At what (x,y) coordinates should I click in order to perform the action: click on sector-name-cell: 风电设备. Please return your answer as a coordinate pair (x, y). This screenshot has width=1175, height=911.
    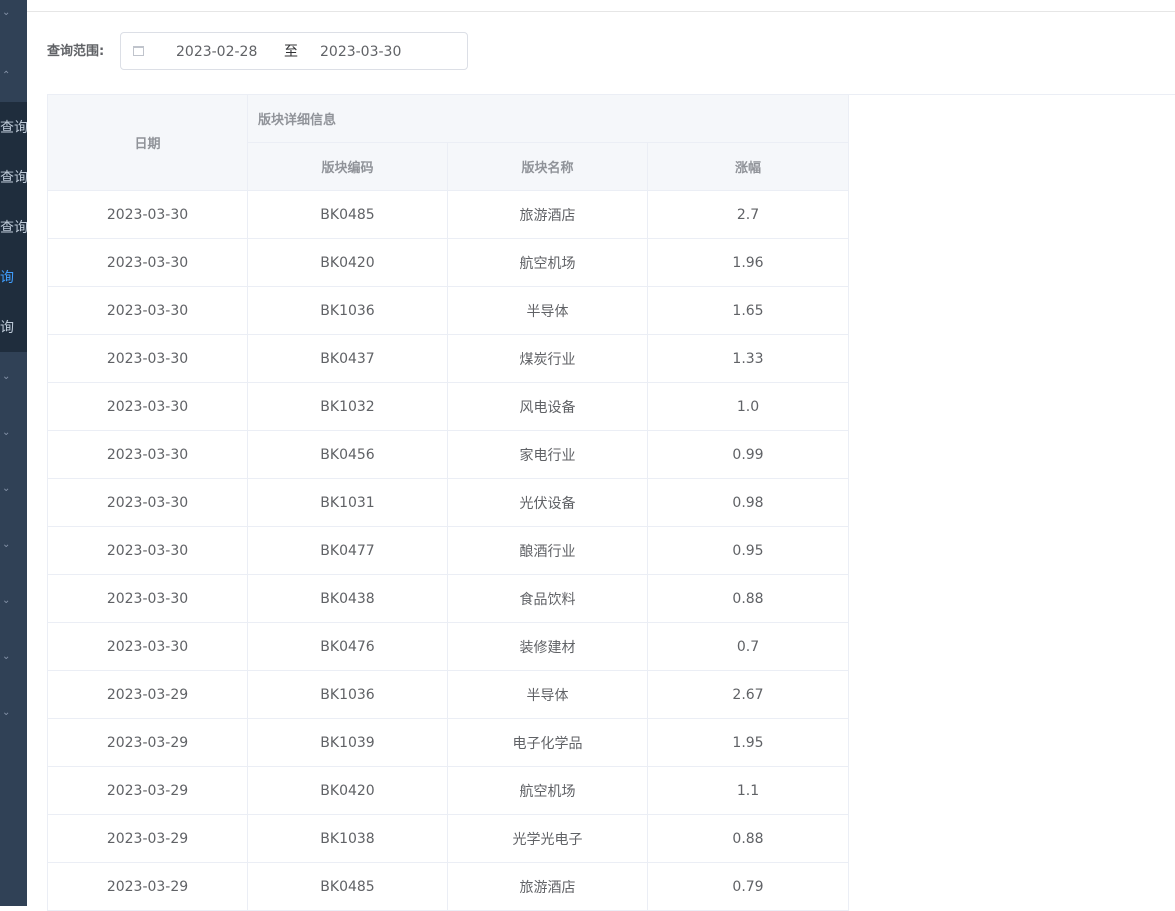
    Looking at the image, I should click on (547, 406).